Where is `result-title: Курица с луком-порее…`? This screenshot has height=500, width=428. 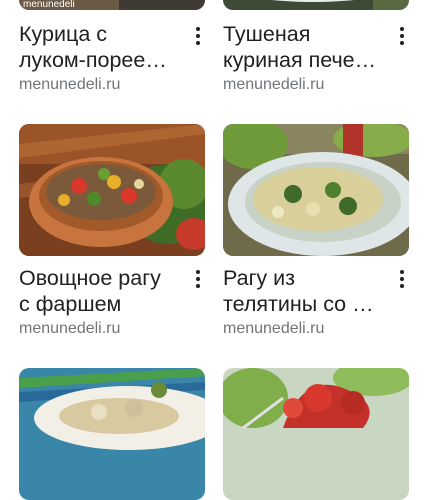
result-title: Курица с луком-порее… is located at coordinates (99, 47).